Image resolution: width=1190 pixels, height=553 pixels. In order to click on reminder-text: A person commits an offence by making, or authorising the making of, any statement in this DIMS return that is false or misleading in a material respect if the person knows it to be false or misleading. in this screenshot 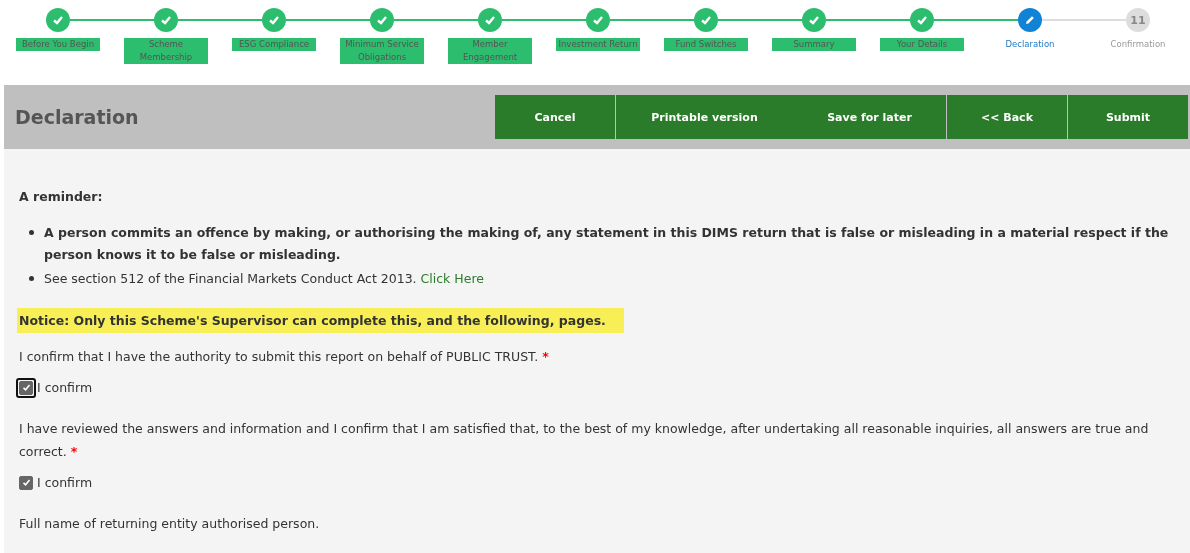, I will do `click(607, 244)`.